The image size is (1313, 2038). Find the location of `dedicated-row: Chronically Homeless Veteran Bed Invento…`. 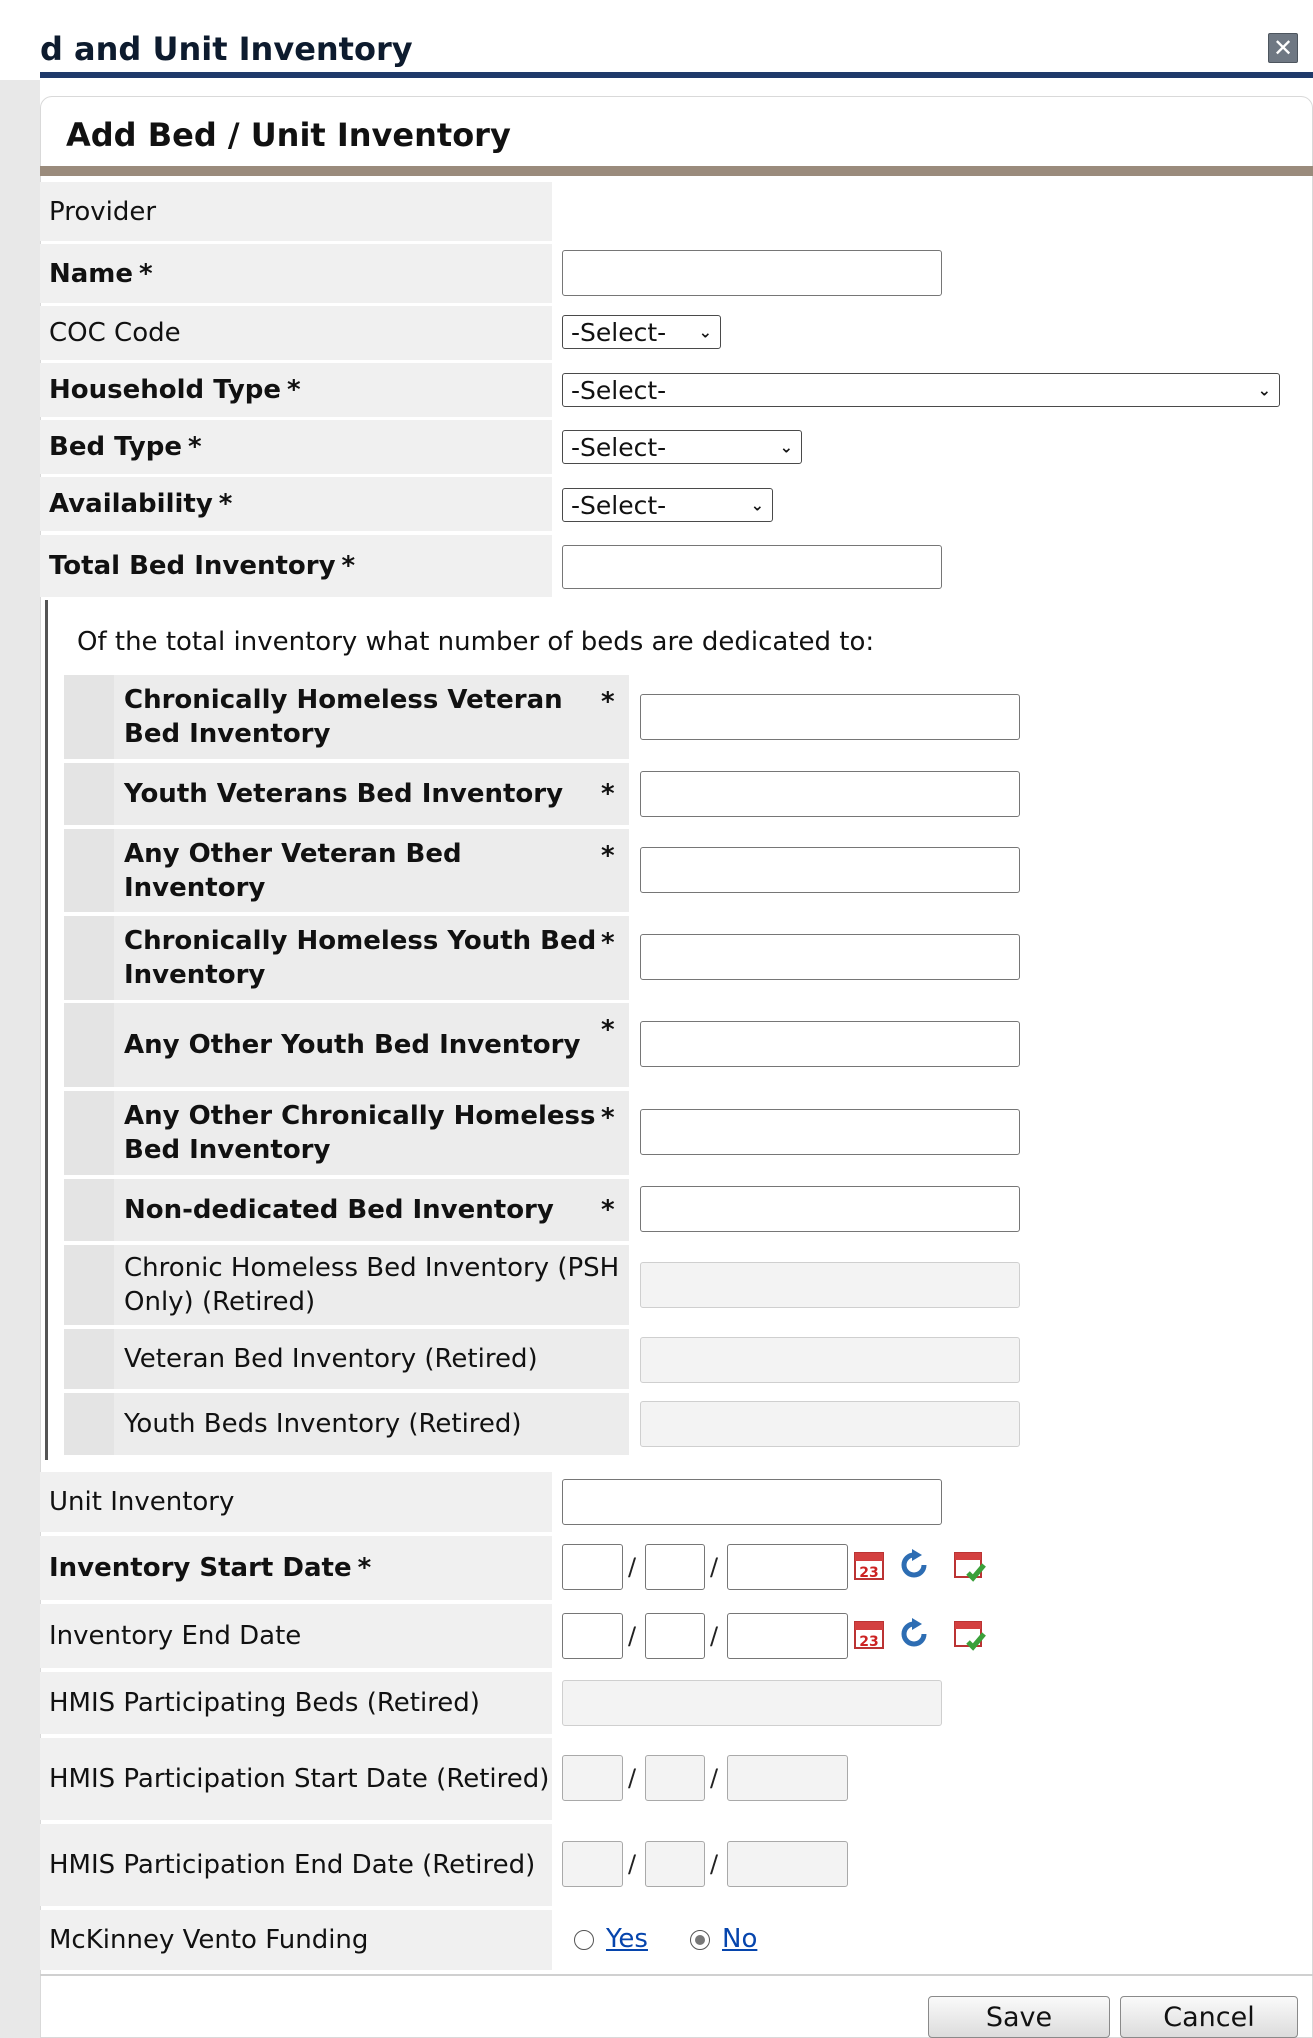

dedicated-row: Chronically Homeless Veteran Bed Invento… is located at coordinates (346, 717).